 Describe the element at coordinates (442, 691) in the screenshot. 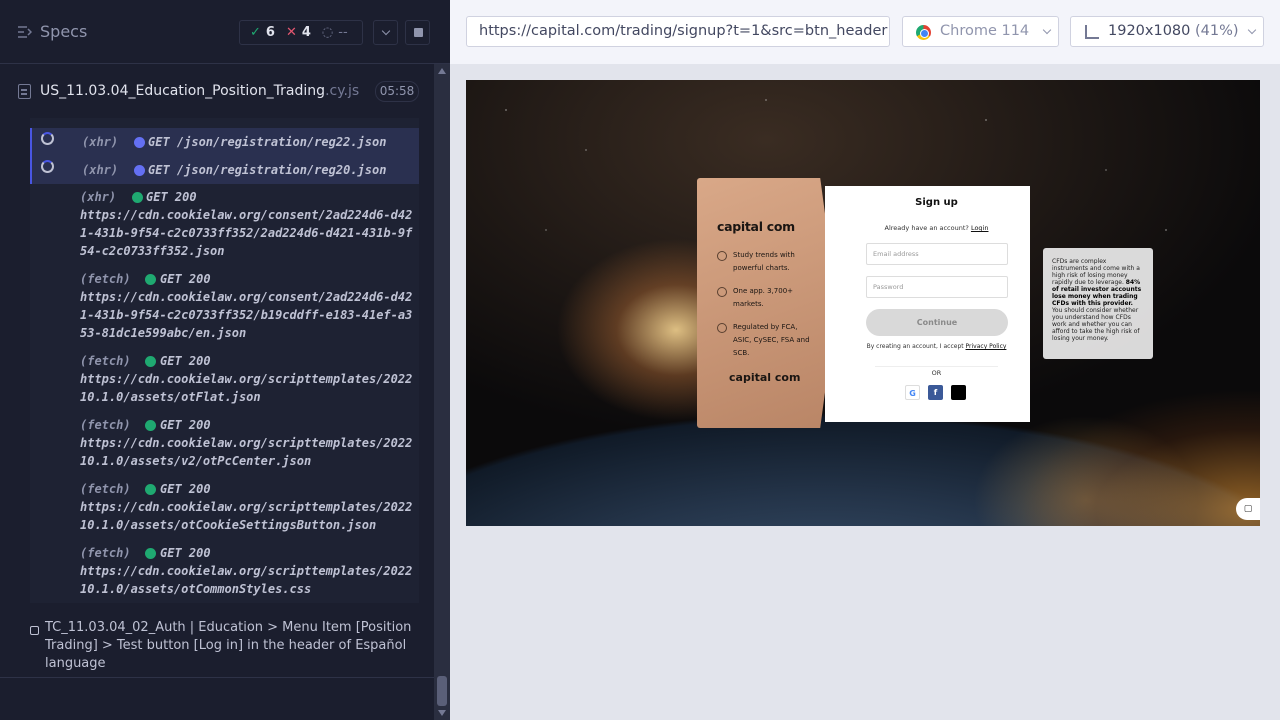

I see `scroll-thumb` at that location.